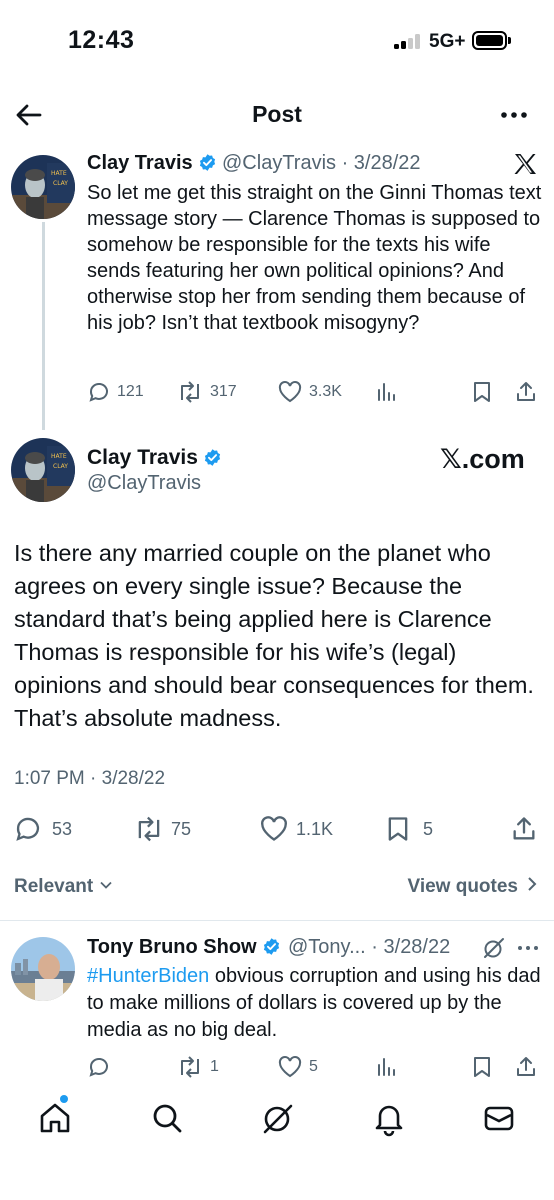 The width and height of the screenshot is (554, 1200). What do you see at coordinates (447, 41) in the screenshot?
I see `network-label: 5G+` at bounding box center [447, 41].